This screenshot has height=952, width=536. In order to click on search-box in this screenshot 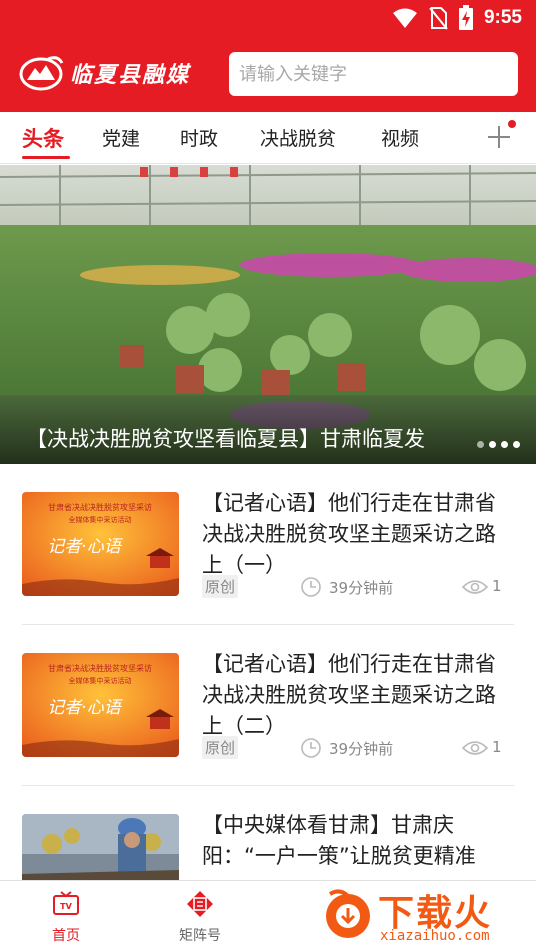, I will do `click(373, 74)`.